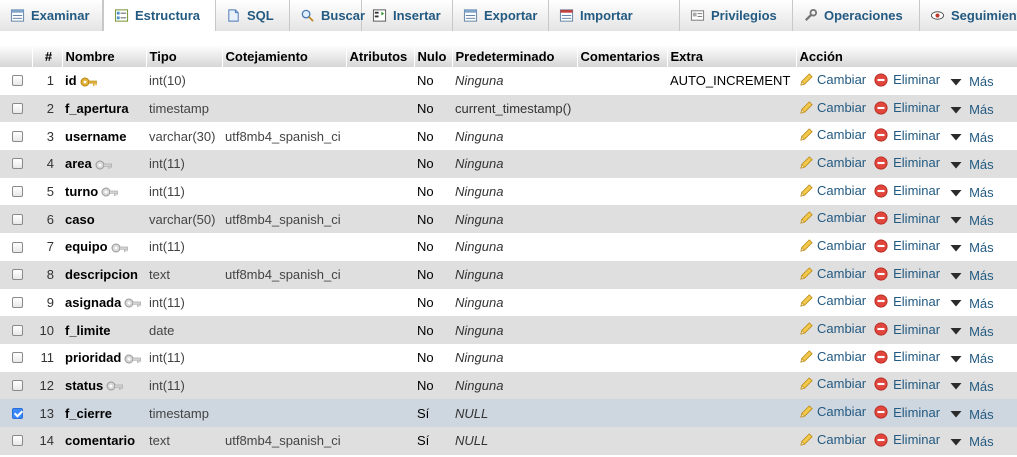 The height and width of the screenshot is (457, 1017). Describe the element at coordinates (622, 56) in the screenshot. I see `header-comments: Comentarios` at that location.